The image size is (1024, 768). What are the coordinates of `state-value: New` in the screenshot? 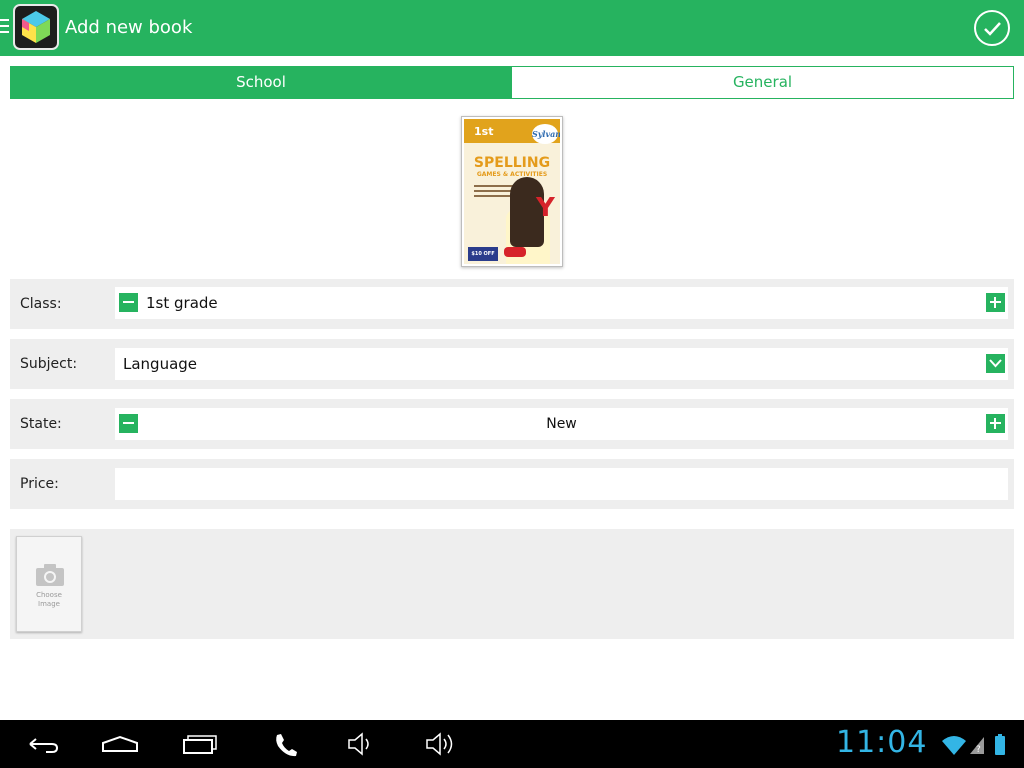 It's located at (561, 424).